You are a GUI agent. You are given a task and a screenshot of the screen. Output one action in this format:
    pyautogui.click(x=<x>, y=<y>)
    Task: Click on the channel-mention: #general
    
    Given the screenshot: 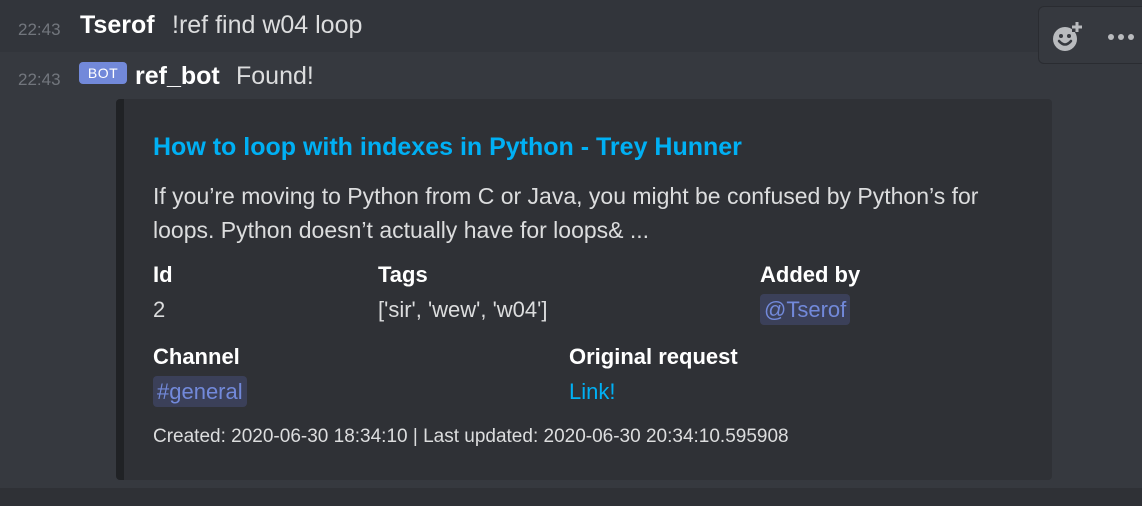 What is the action you would take?
    pyautogui.click(x=200, y=391)
    